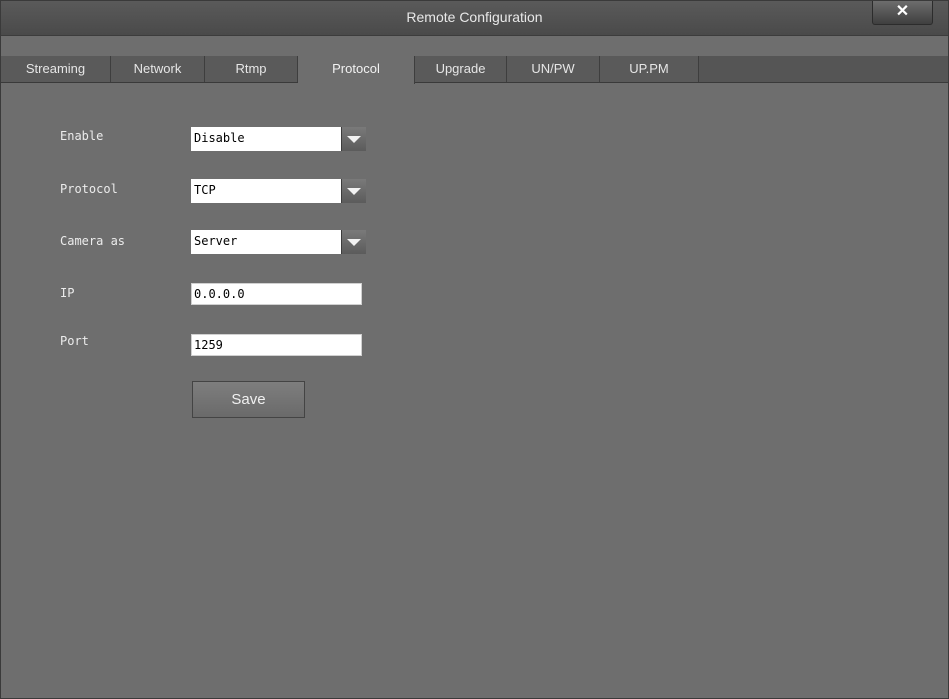 This screenshot has height=699, width=949. Describe the element at coordinates (248, 399) in the screenshot. I see `save-button: Save` at that location.